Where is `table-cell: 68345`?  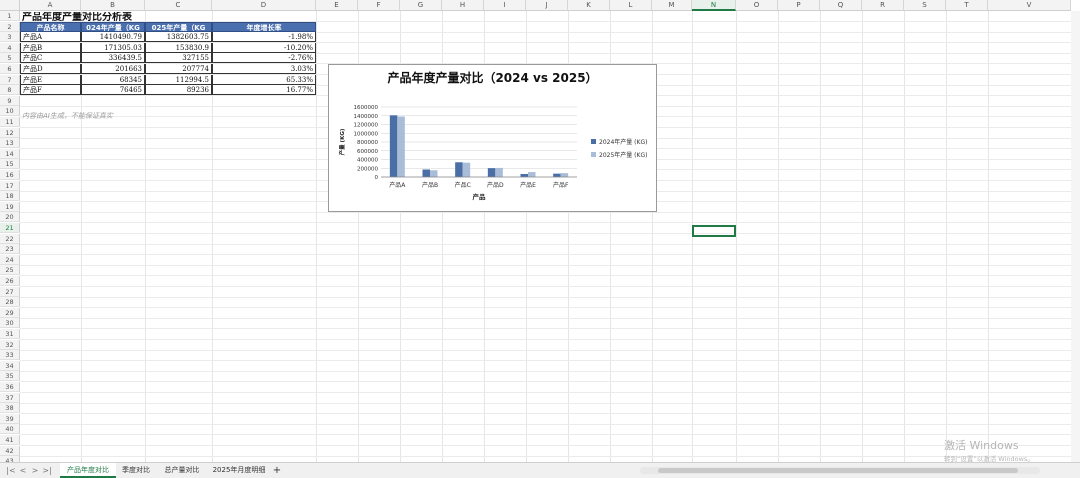
table-cell: 68345 is located at coordinates (113, 79).